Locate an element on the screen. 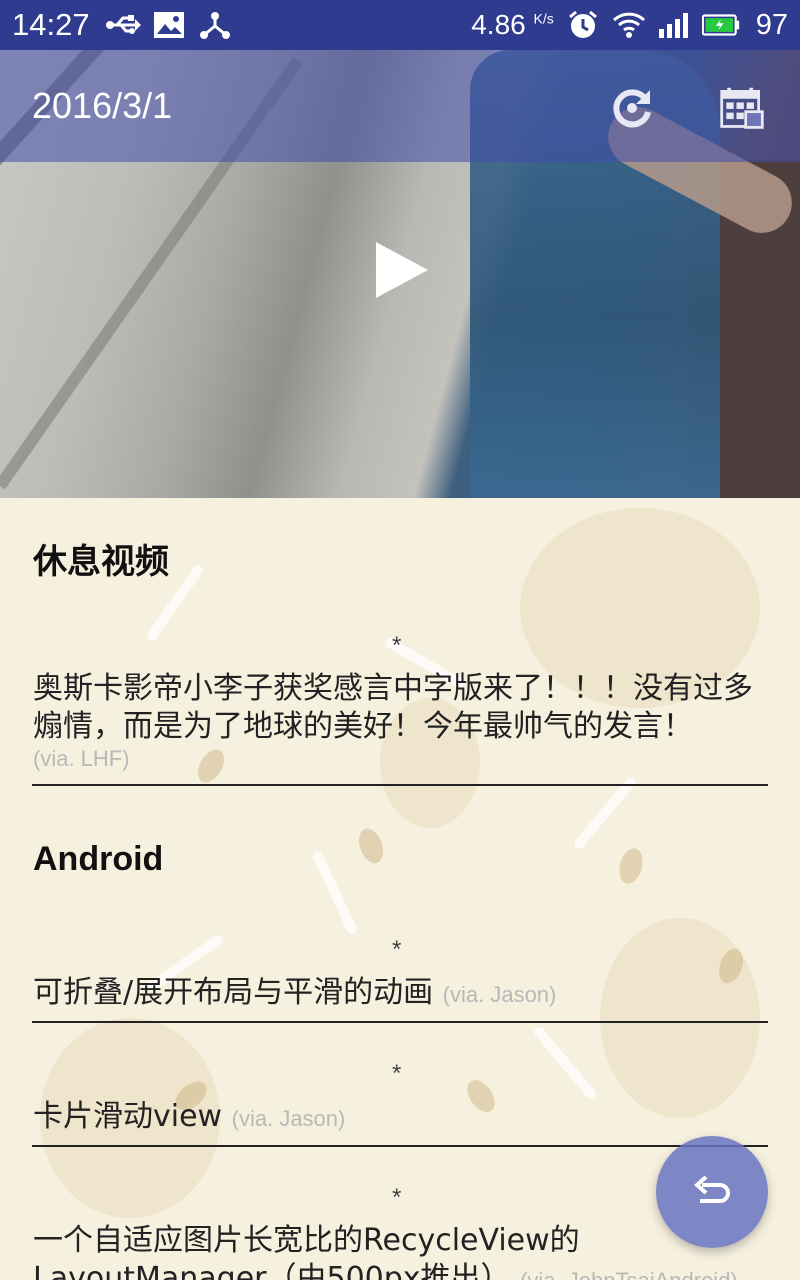  play-icon is located at coordinates (402, 270).